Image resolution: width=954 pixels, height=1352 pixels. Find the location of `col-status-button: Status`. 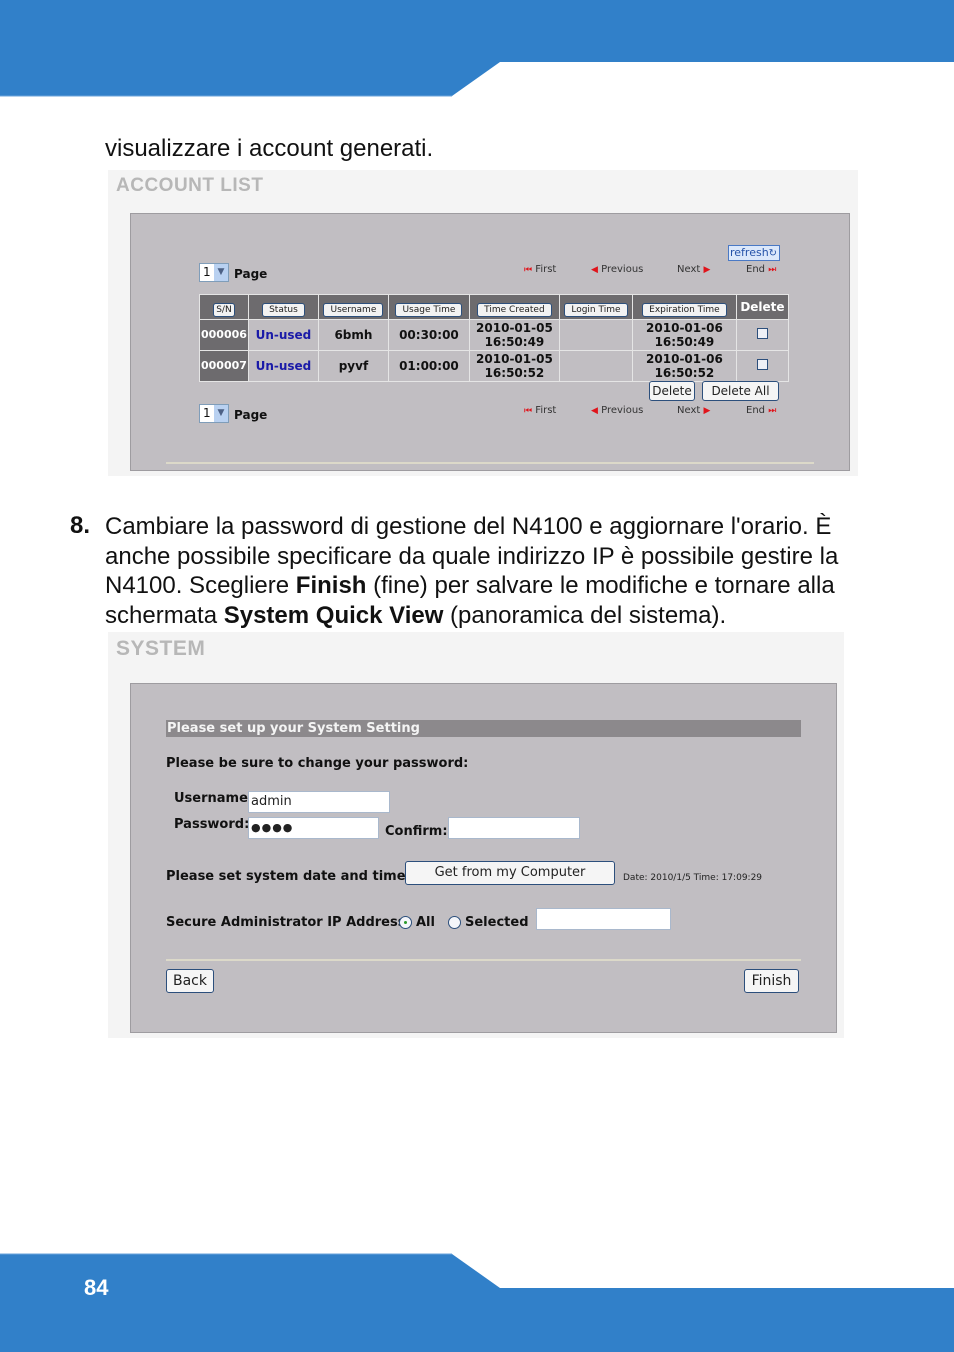

col-status-button: Status is located at coordinates (283, 310).